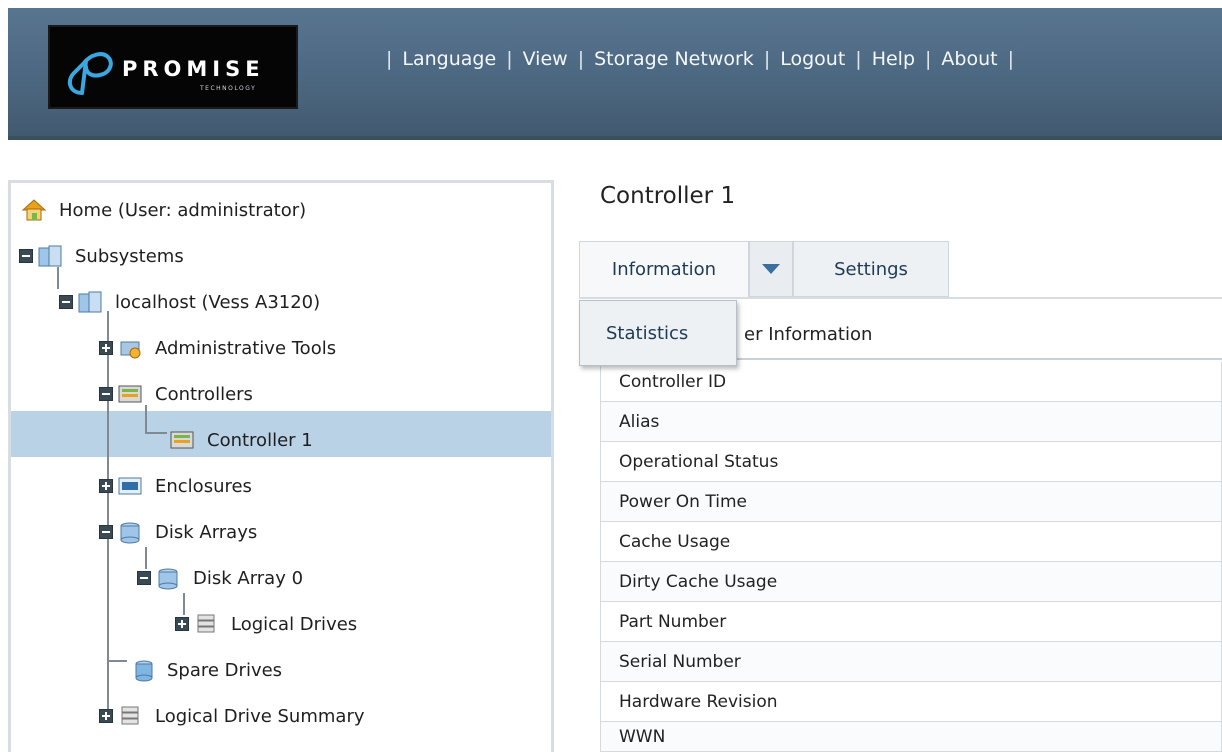  I want to click on info-row-wwn: WWN, so click(911, 737).